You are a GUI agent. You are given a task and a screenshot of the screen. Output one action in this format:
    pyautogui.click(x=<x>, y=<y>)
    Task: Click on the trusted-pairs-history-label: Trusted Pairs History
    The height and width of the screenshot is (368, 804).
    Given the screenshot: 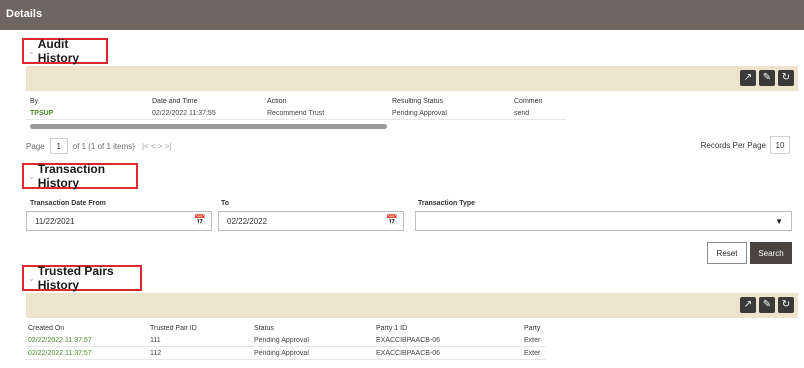 What is the action you would take?
    pyautogui.click(x=75, y=278)
    